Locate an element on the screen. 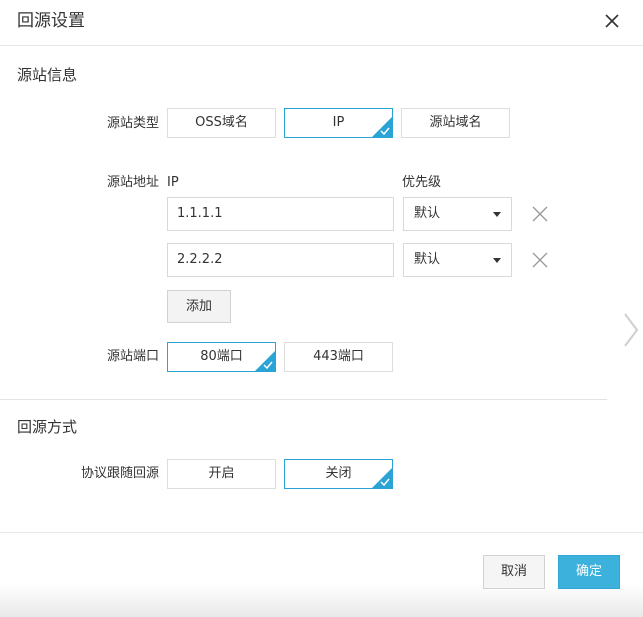 The height and width of the screenshot is (617, 643). section-divider is located at coordinates (303, 399).